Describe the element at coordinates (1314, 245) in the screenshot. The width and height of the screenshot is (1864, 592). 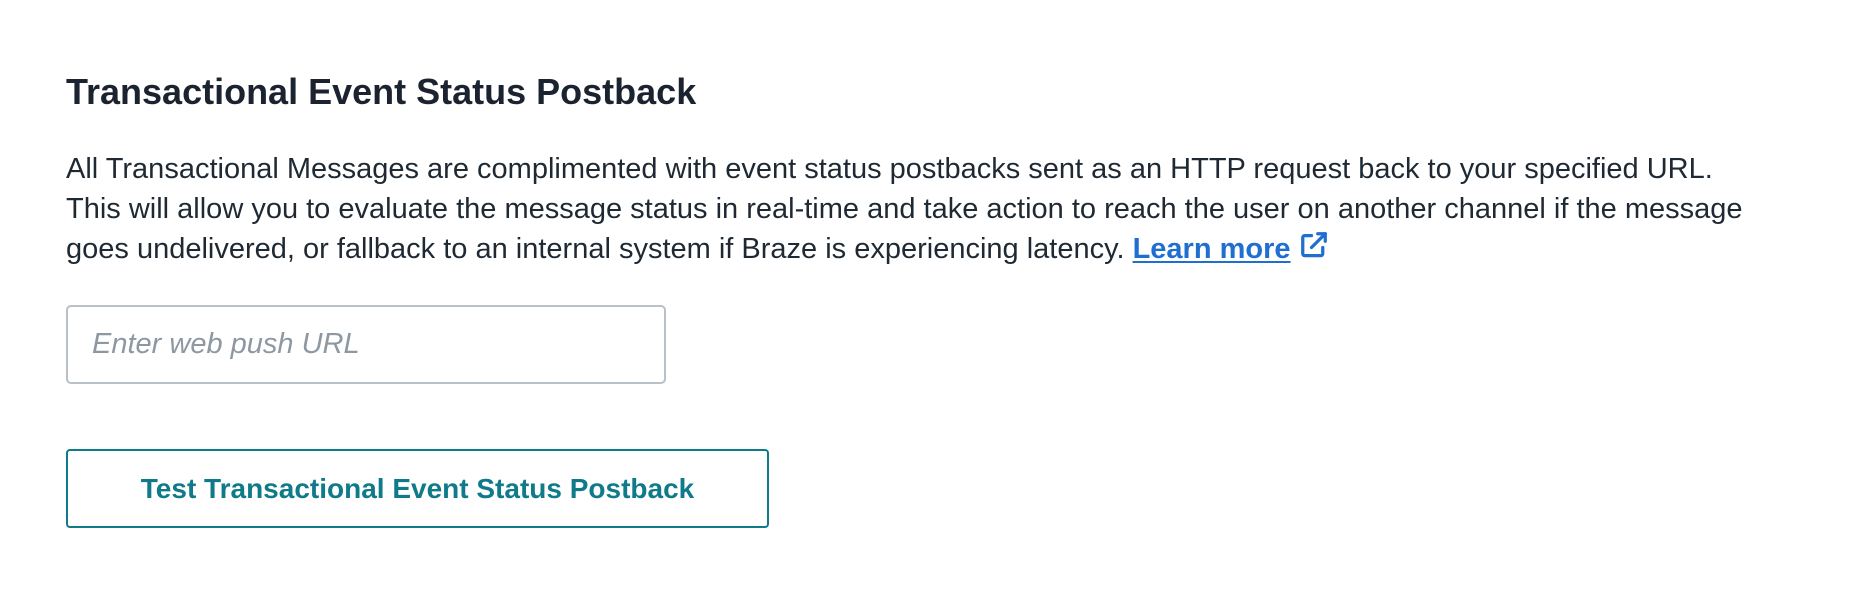
I see `external-link-icon` at that location.